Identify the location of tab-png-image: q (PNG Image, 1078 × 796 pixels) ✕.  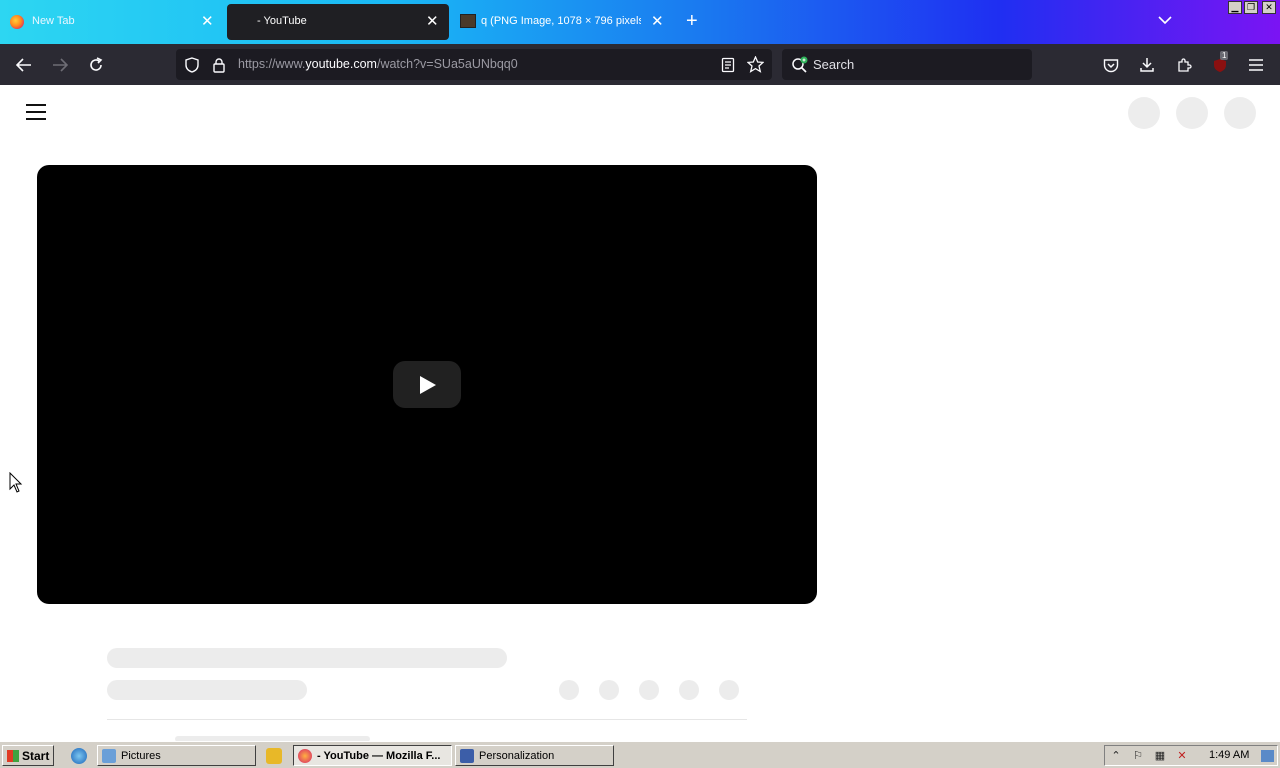
(563, 22).